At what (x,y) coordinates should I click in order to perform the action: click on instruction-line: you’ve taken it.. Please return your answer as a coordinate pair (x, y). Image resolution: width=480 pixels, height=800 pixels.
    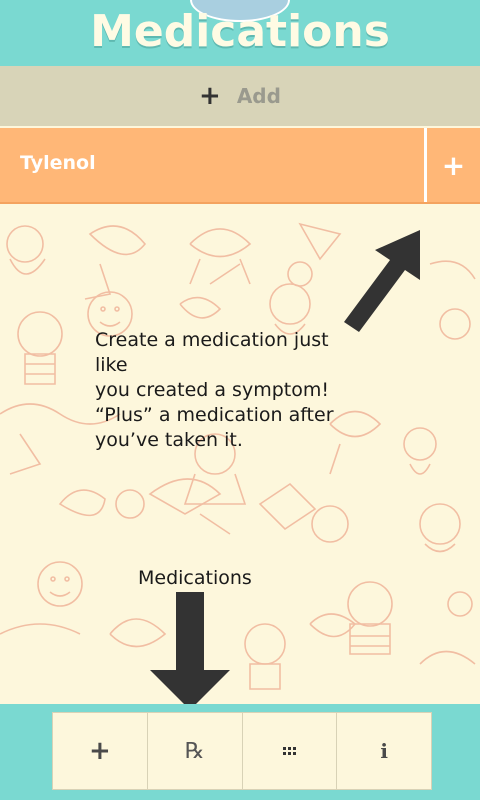
    Looking at the image, I should click on (169, 440).